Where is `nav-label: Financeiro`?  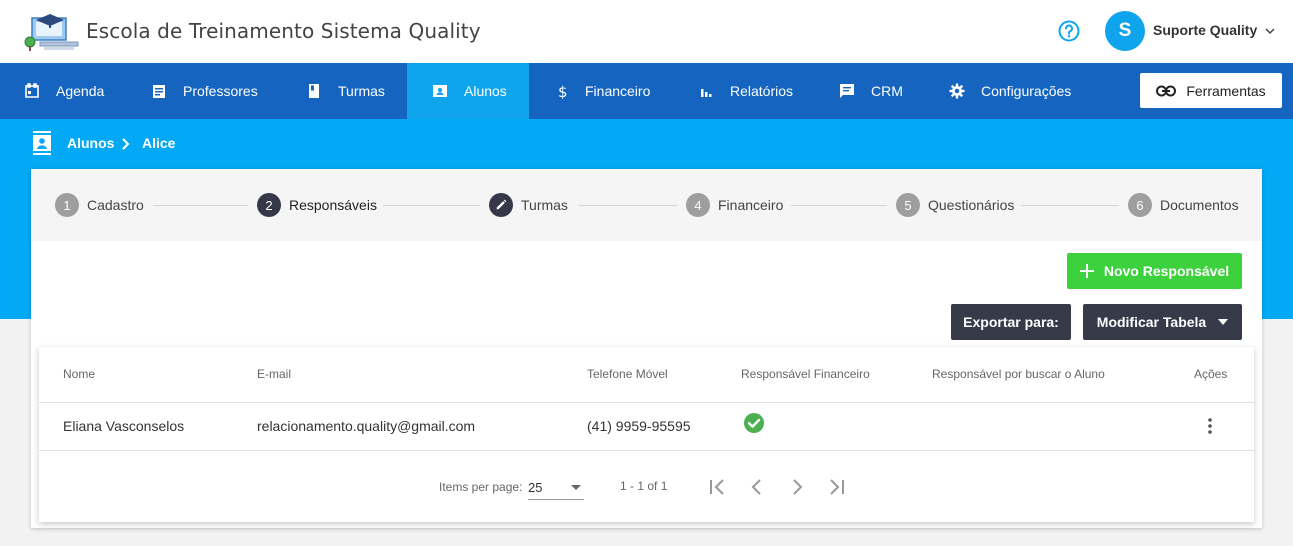 nav-label: Financeiro is located at coordinates (618, 91).